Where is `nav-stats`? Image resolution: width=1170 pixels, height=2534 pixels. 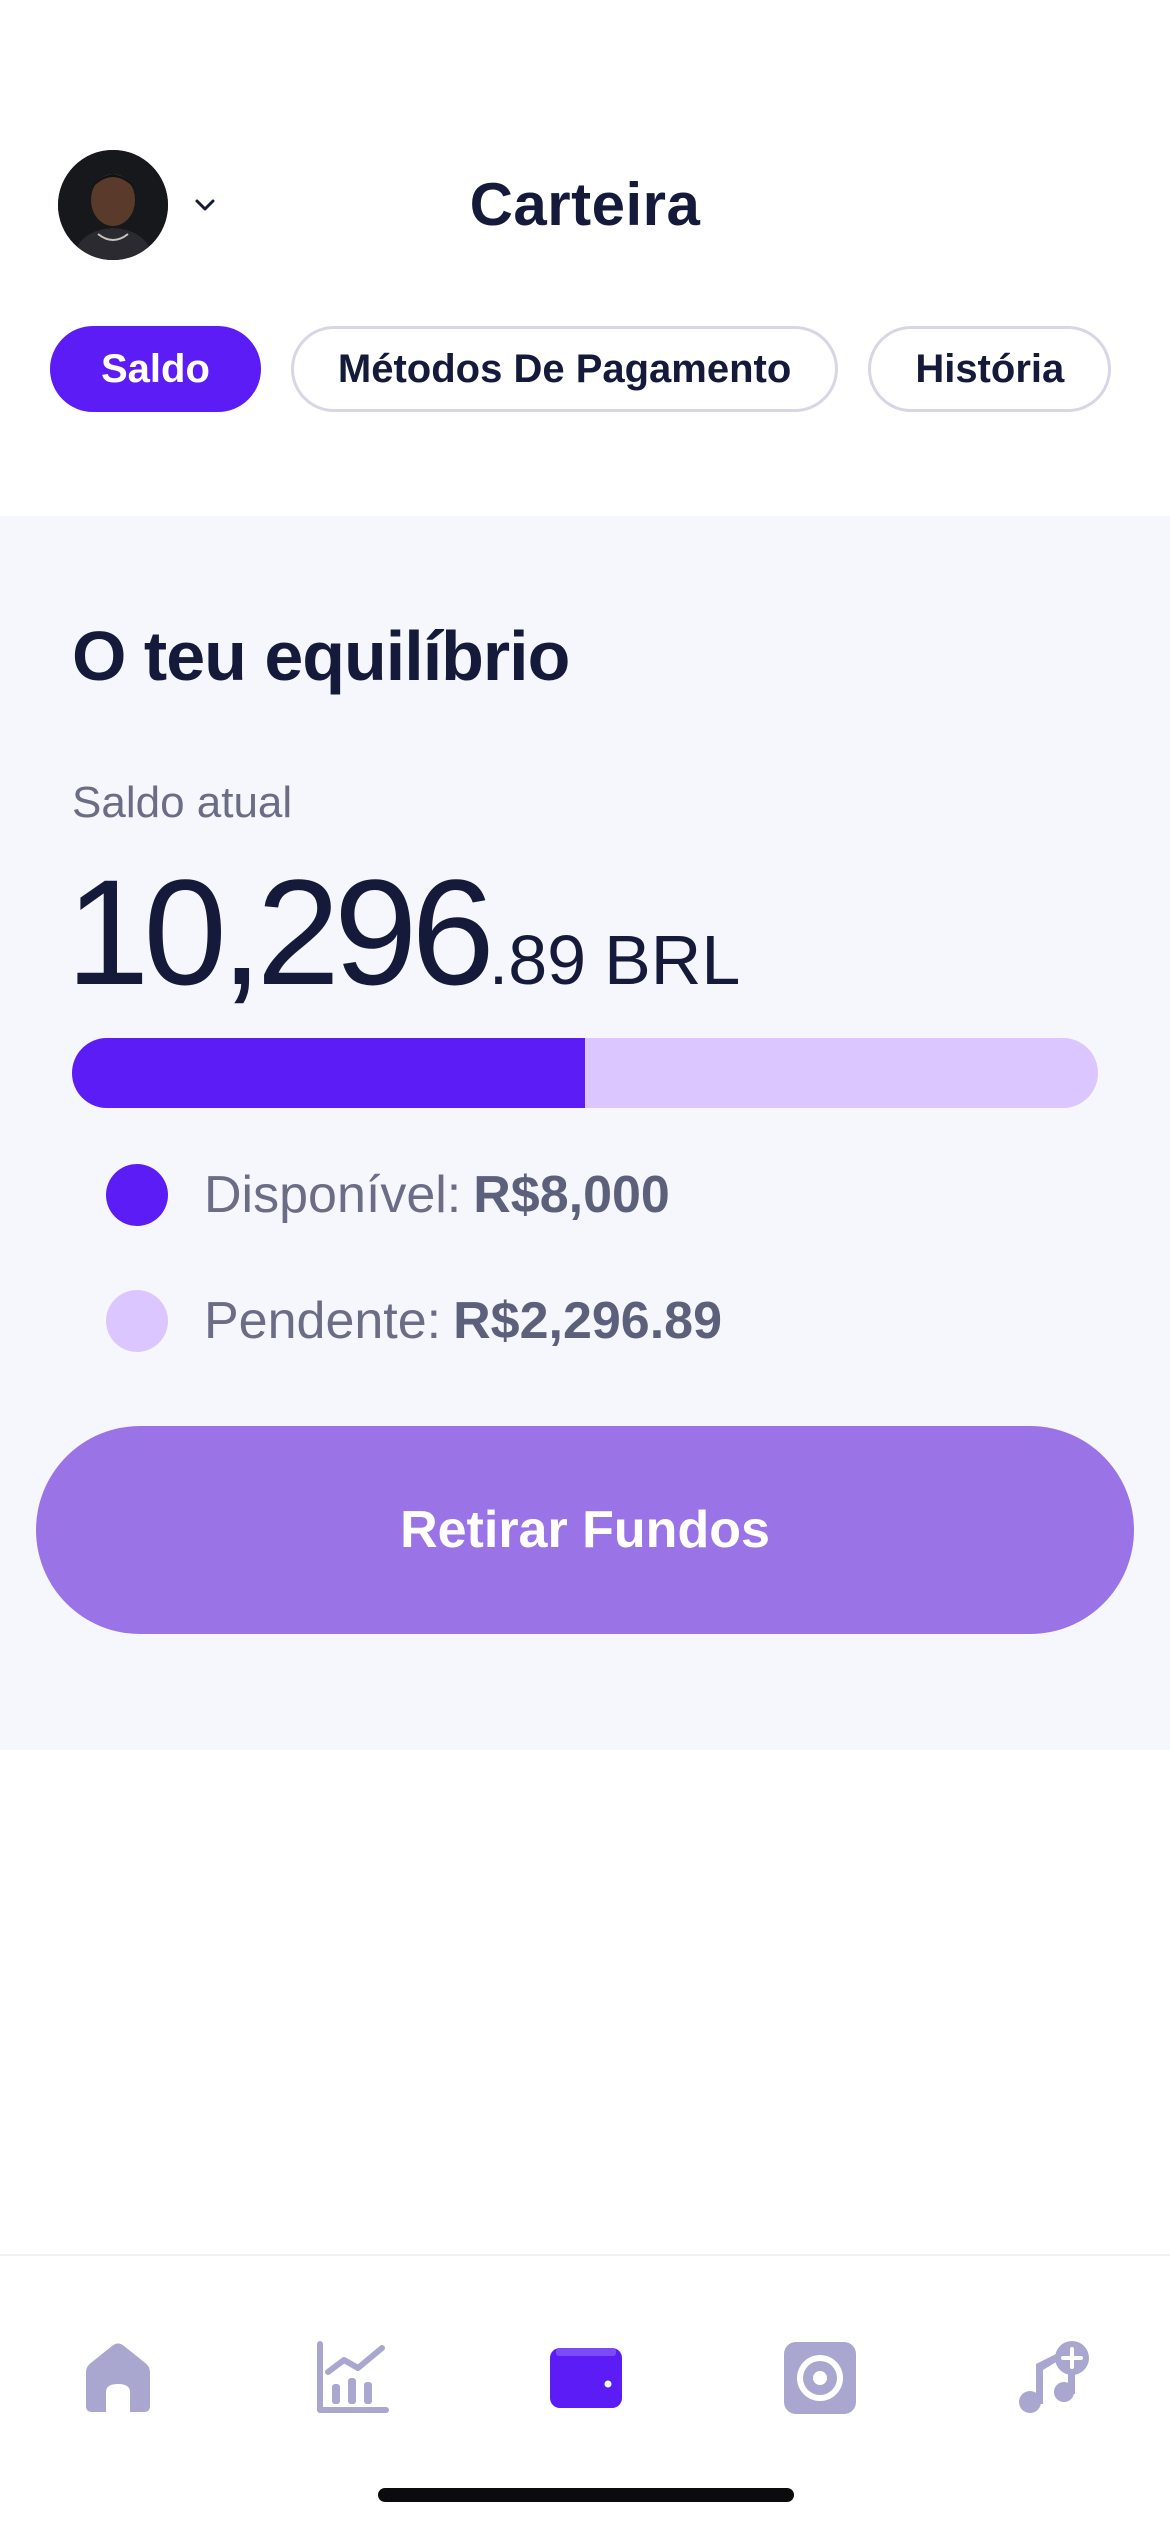 nav-stats is located at coordinates (352, 2378).